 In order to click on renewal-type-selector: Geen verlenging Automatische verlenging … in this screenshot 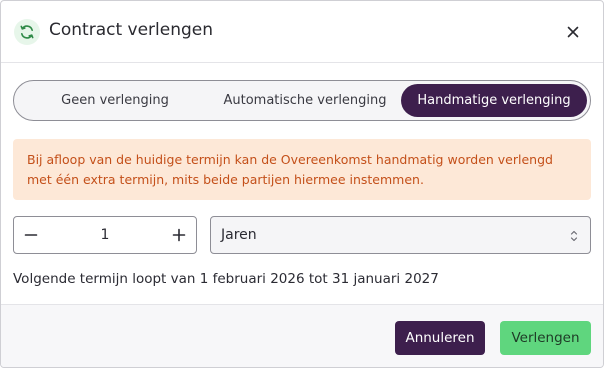, I will do `click(302, 100)`.